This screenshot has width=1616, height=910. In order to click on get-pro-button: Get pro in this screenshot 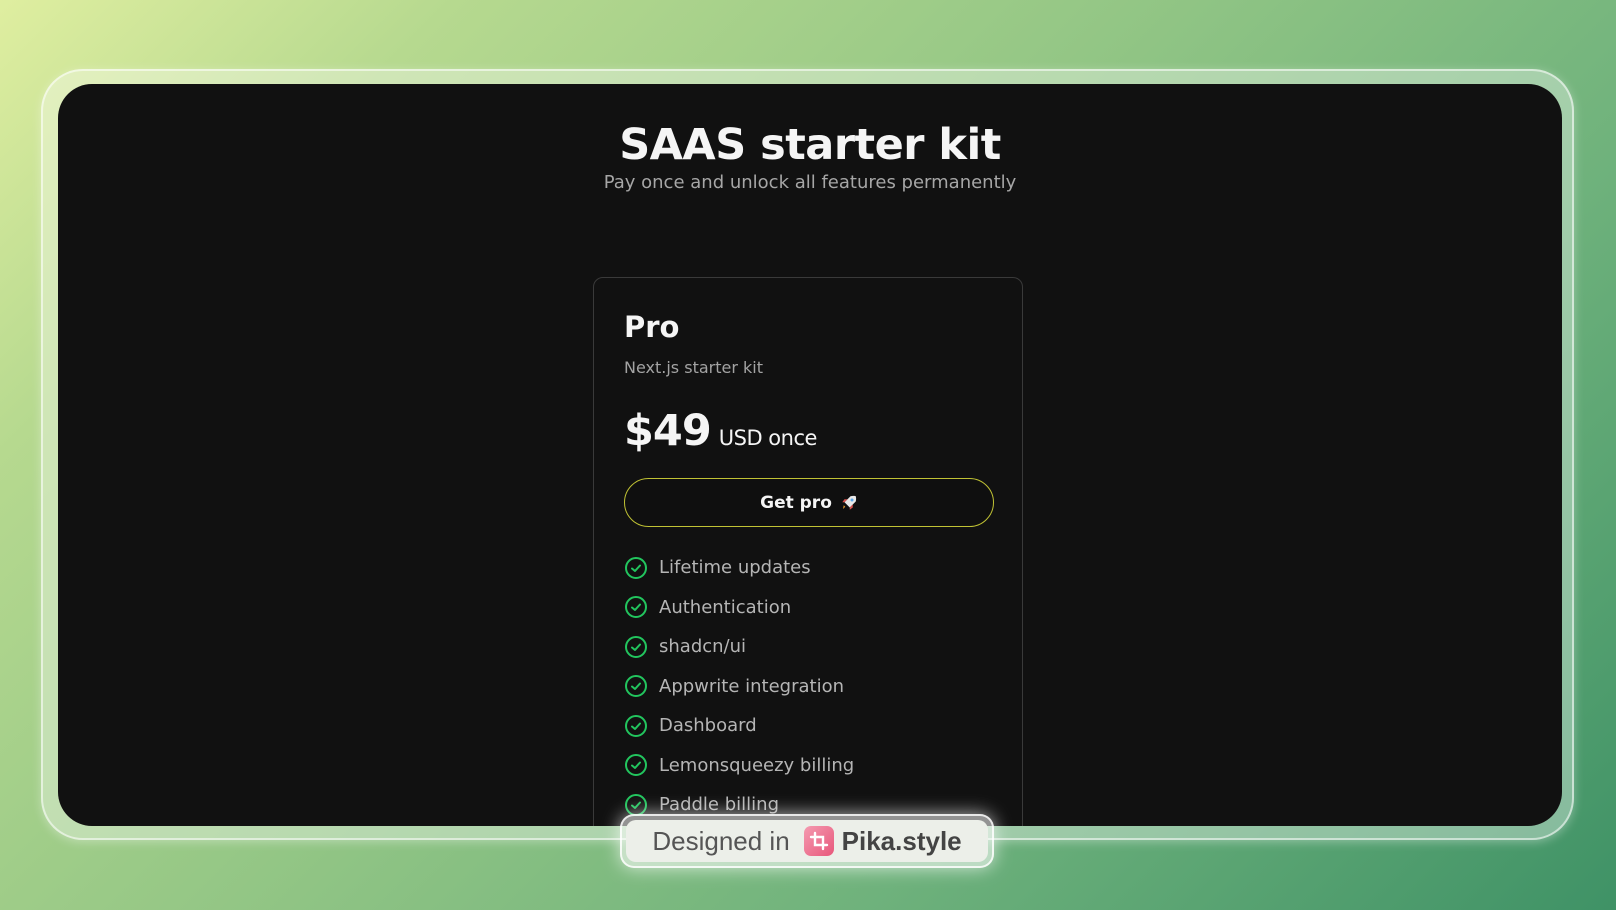, I will do `click(809, 502)`.